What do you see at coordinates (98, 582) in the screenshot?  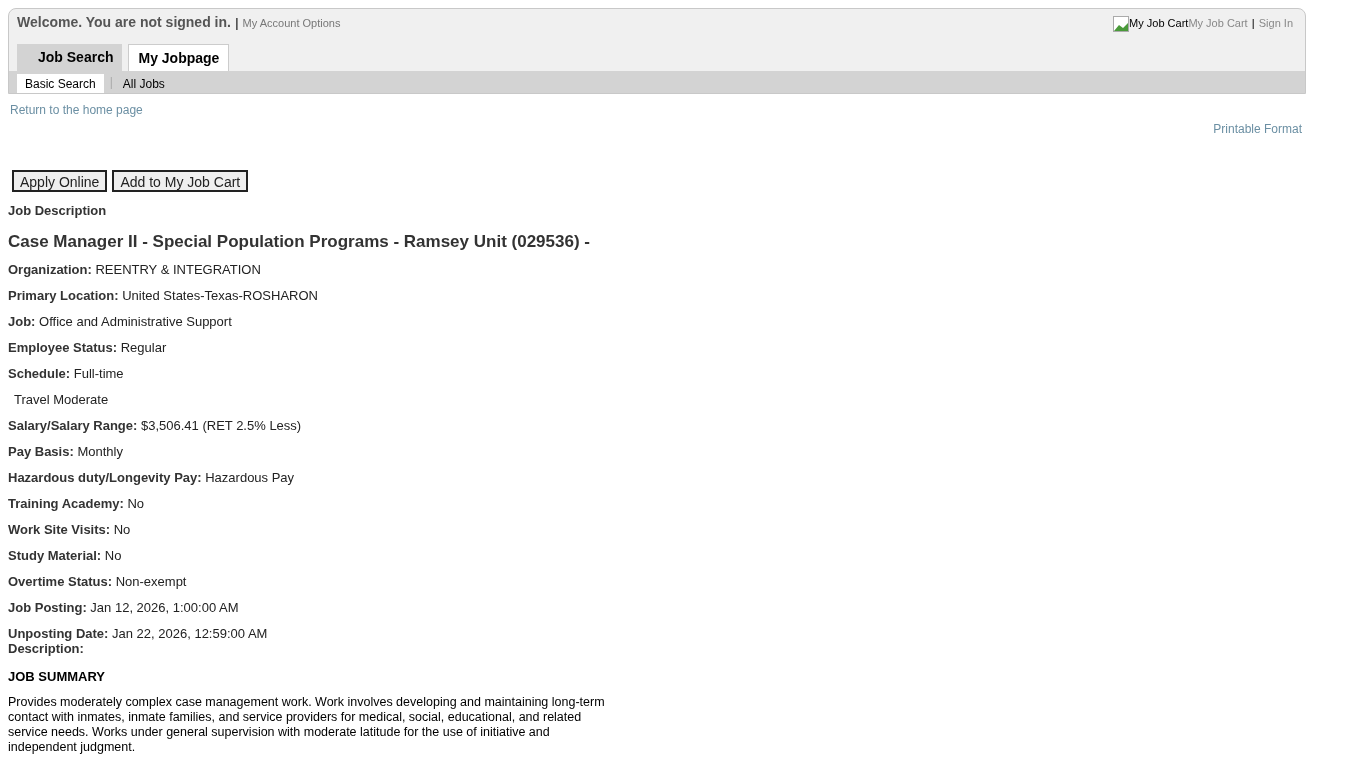 I see `field-row-text: Overtime Status: Non-exempt` at bounding box center [98, 582].